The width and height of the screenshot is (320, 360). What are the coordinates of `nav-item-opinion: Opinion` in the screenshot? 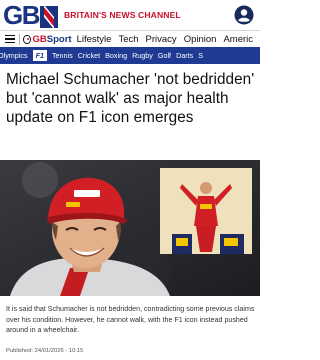 It's located at (200, 39).